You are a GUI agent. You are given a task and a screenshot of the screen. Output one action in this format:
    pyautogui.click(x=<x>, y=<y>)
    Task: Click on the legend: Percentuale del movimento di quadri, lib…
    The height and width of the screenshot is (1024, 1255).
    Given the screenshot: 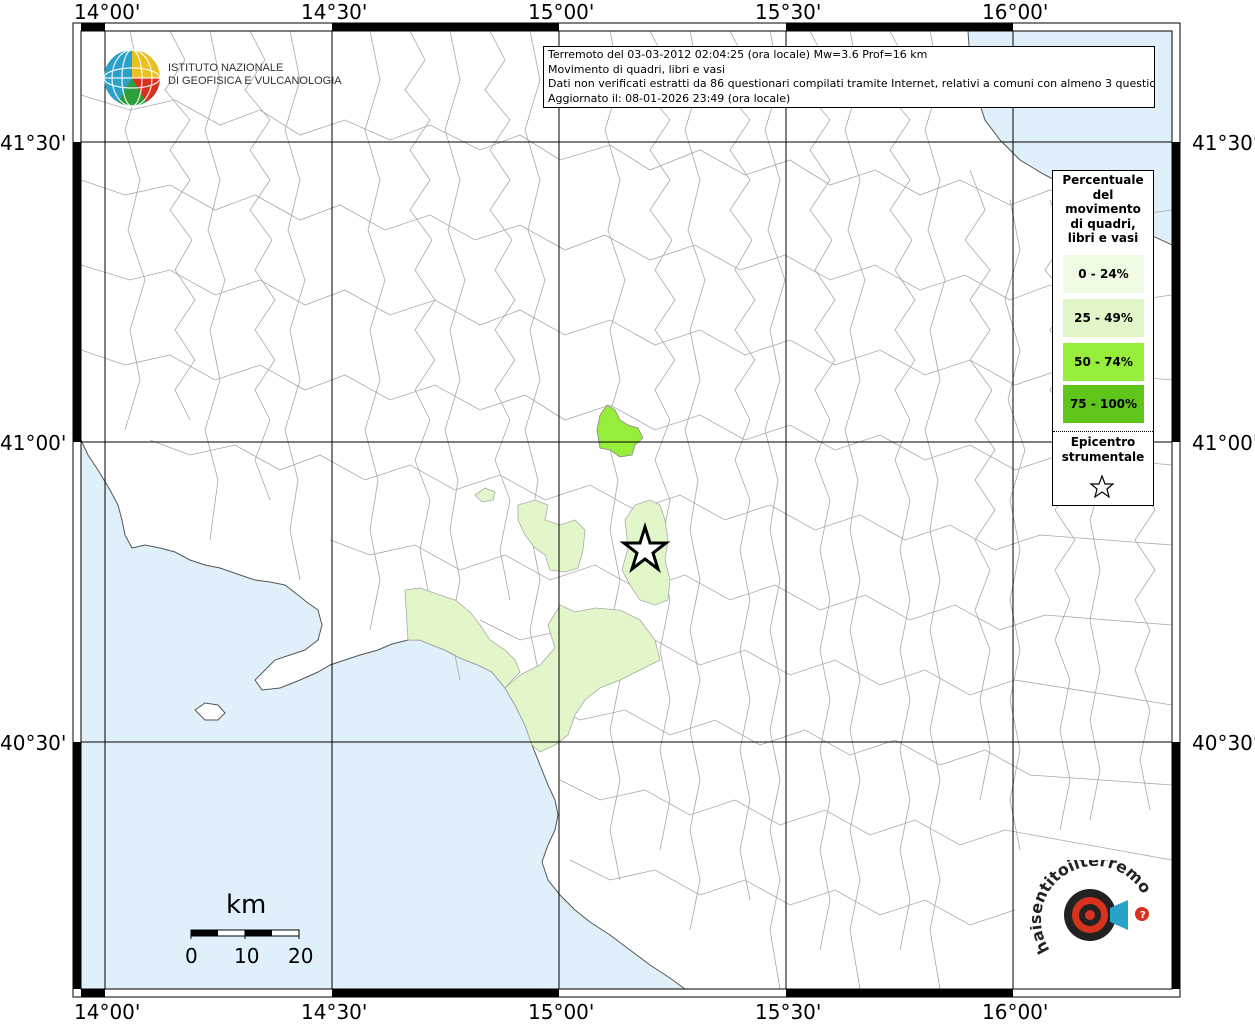 What is the action you would take?
    pyautogui.click(x=1103, y=338)
    